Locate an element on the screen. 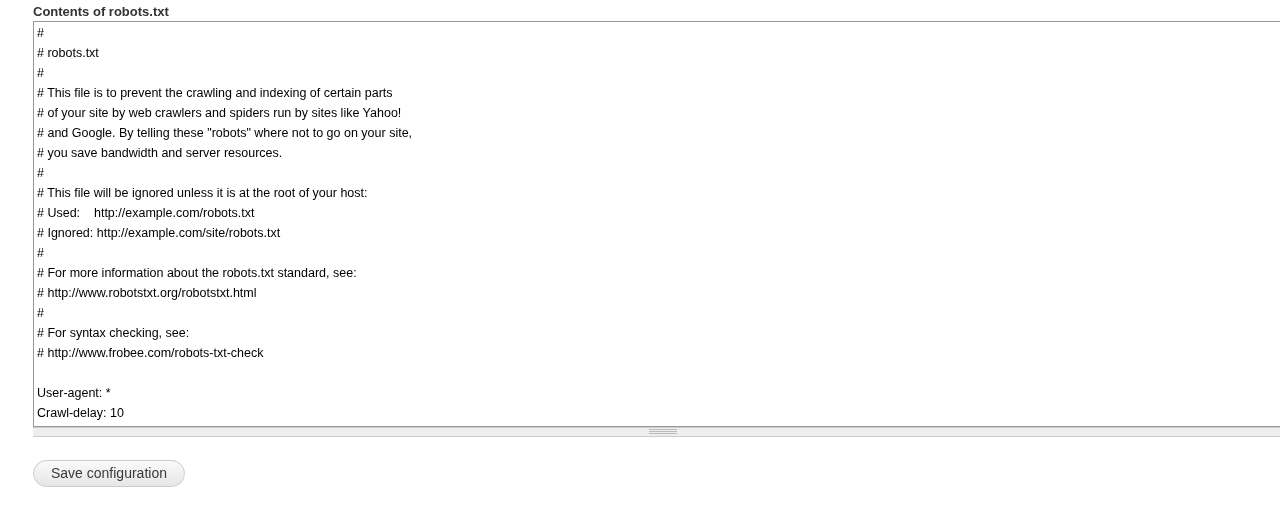 This screenshot has width=1280, height=507. grip-lines-icon is located at coordinates (663, 432).